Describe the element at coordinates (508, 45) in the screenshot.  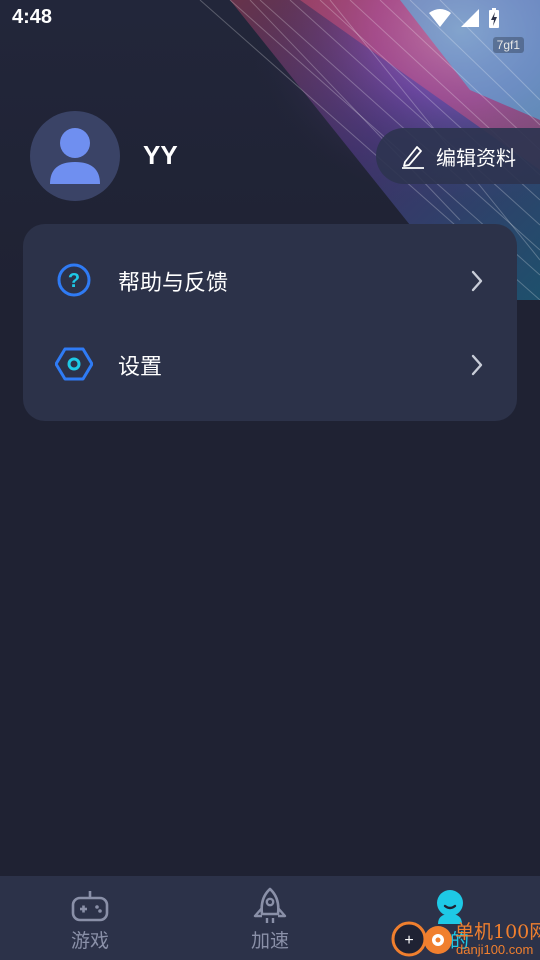
I see `build-tag: 7gf1` at that location.